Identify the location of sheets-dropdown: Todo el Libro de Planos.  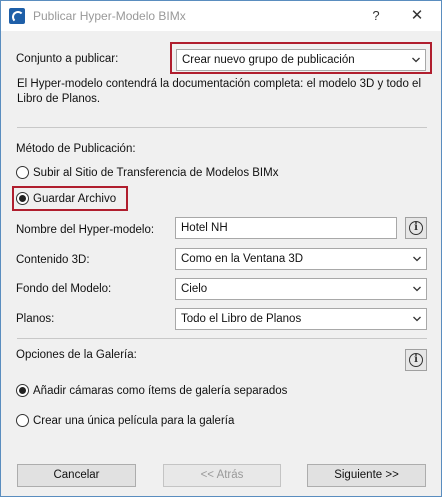
(301, 319).